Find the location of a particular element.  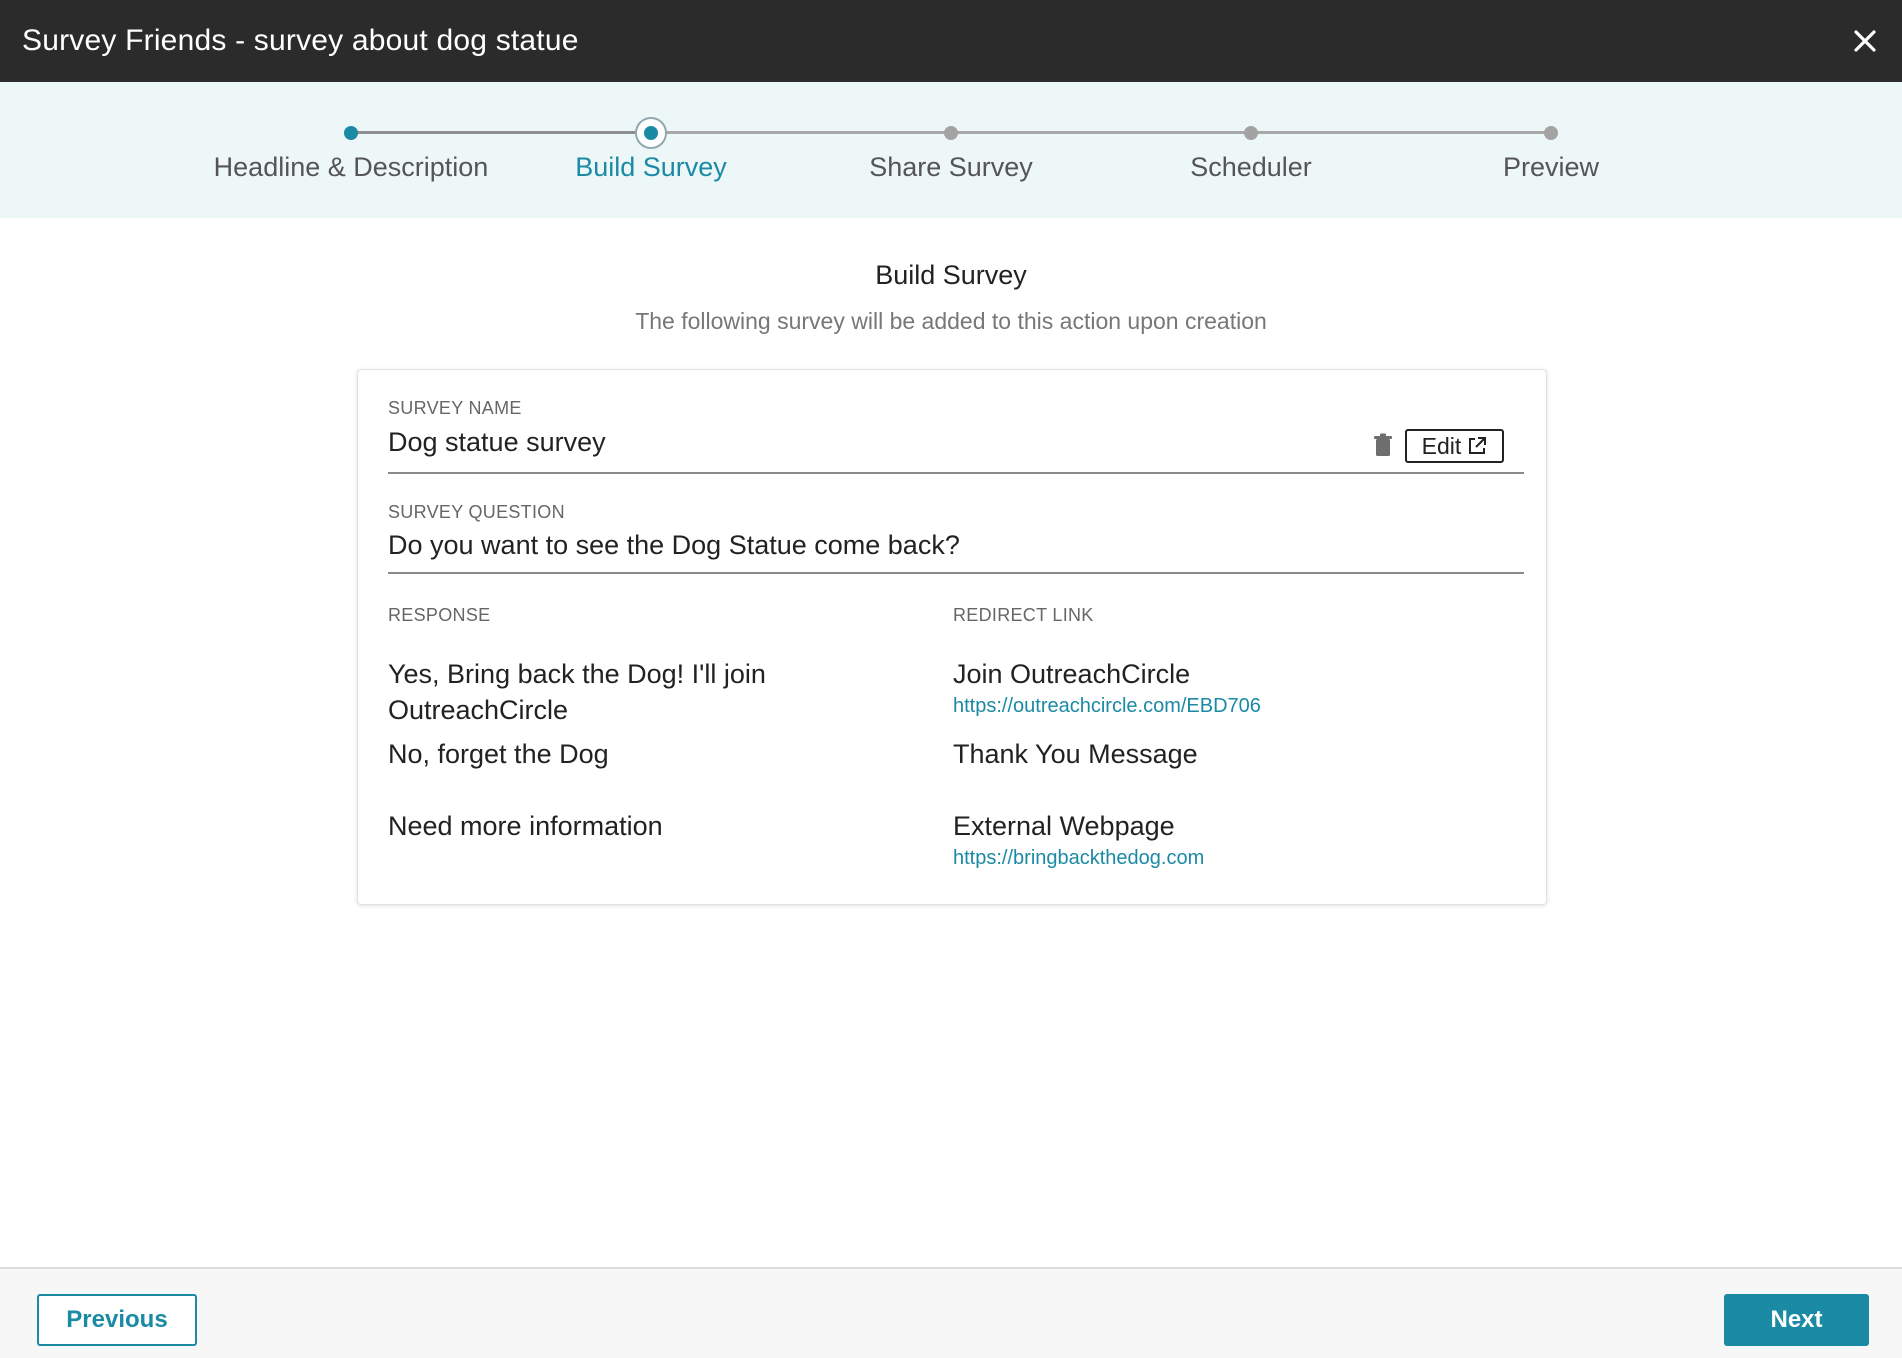

step-scheduler: Scheduler is located at coordinates (1251, 150).